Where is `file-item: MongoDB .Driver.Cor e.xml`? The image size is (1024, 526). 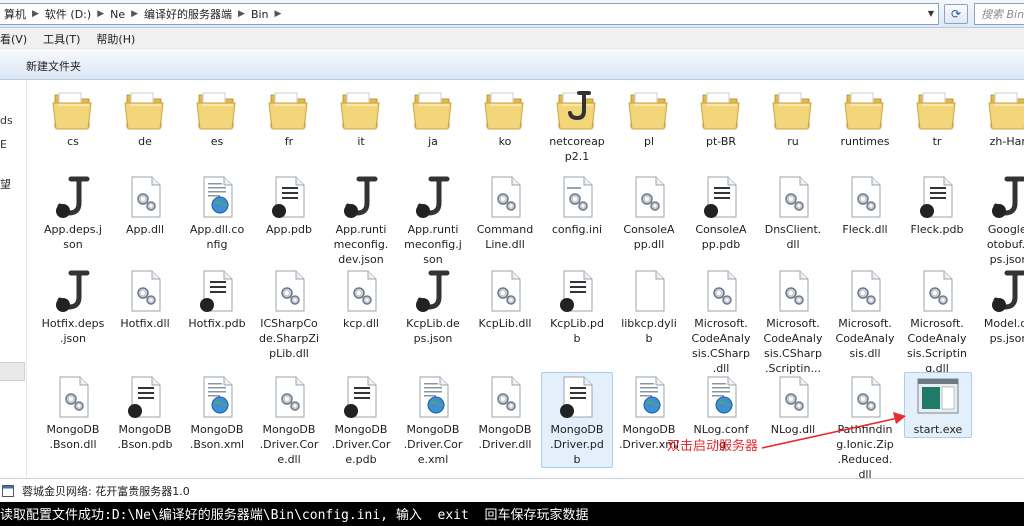
file-item: MongoDB .Driver.Cor e.xml is located at coordinates (433, 420).